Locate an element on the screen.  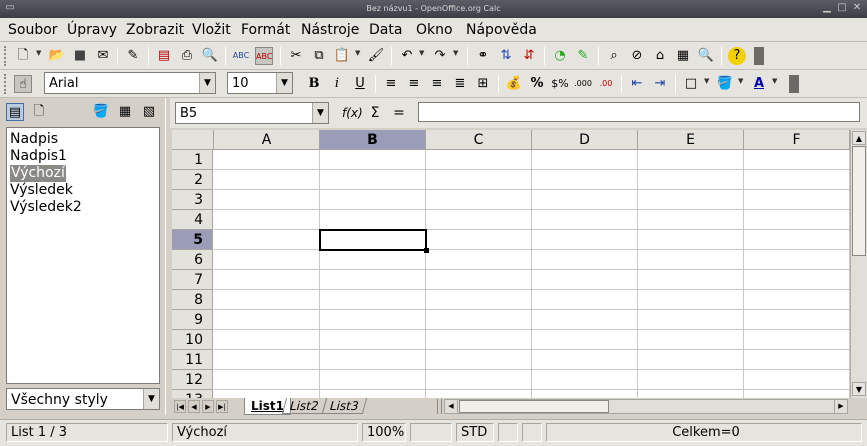
increase-indent-icon: ⇥ is located at coordinates (660, 84).